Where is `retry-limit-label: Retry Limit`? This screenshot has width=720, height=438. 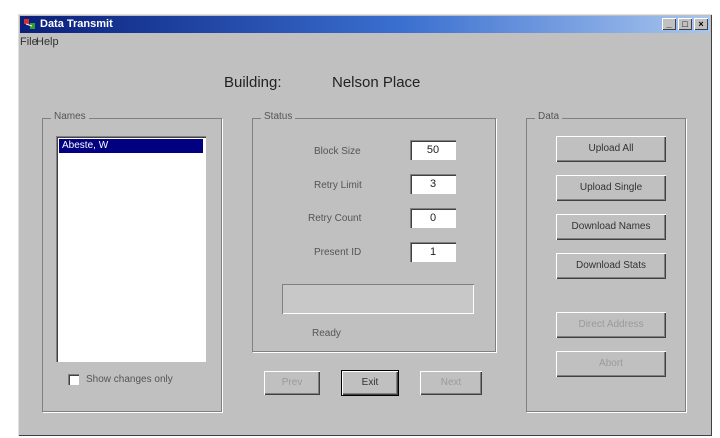 retry-limit-label: Retry Limit is located at coordinates (338, 185).